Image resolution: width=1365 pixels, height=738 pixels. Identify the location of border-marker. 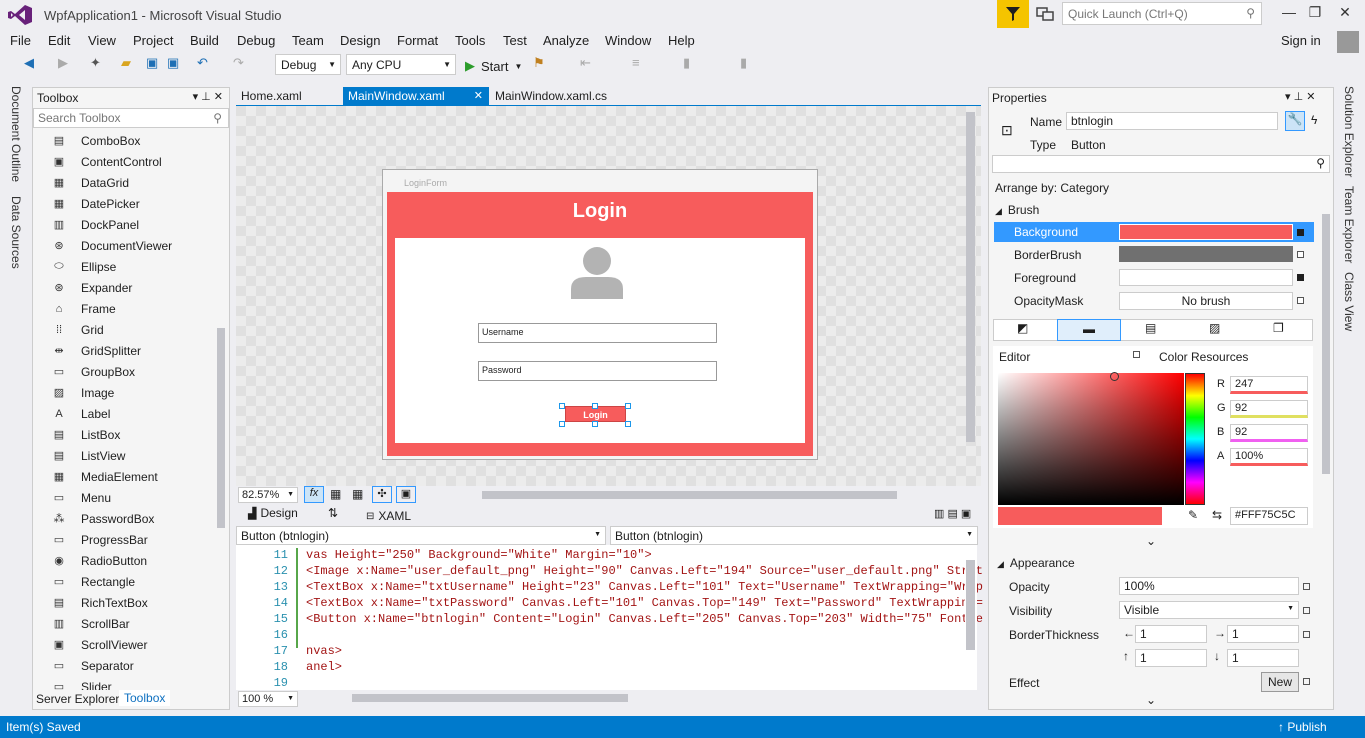
(1306, 634).